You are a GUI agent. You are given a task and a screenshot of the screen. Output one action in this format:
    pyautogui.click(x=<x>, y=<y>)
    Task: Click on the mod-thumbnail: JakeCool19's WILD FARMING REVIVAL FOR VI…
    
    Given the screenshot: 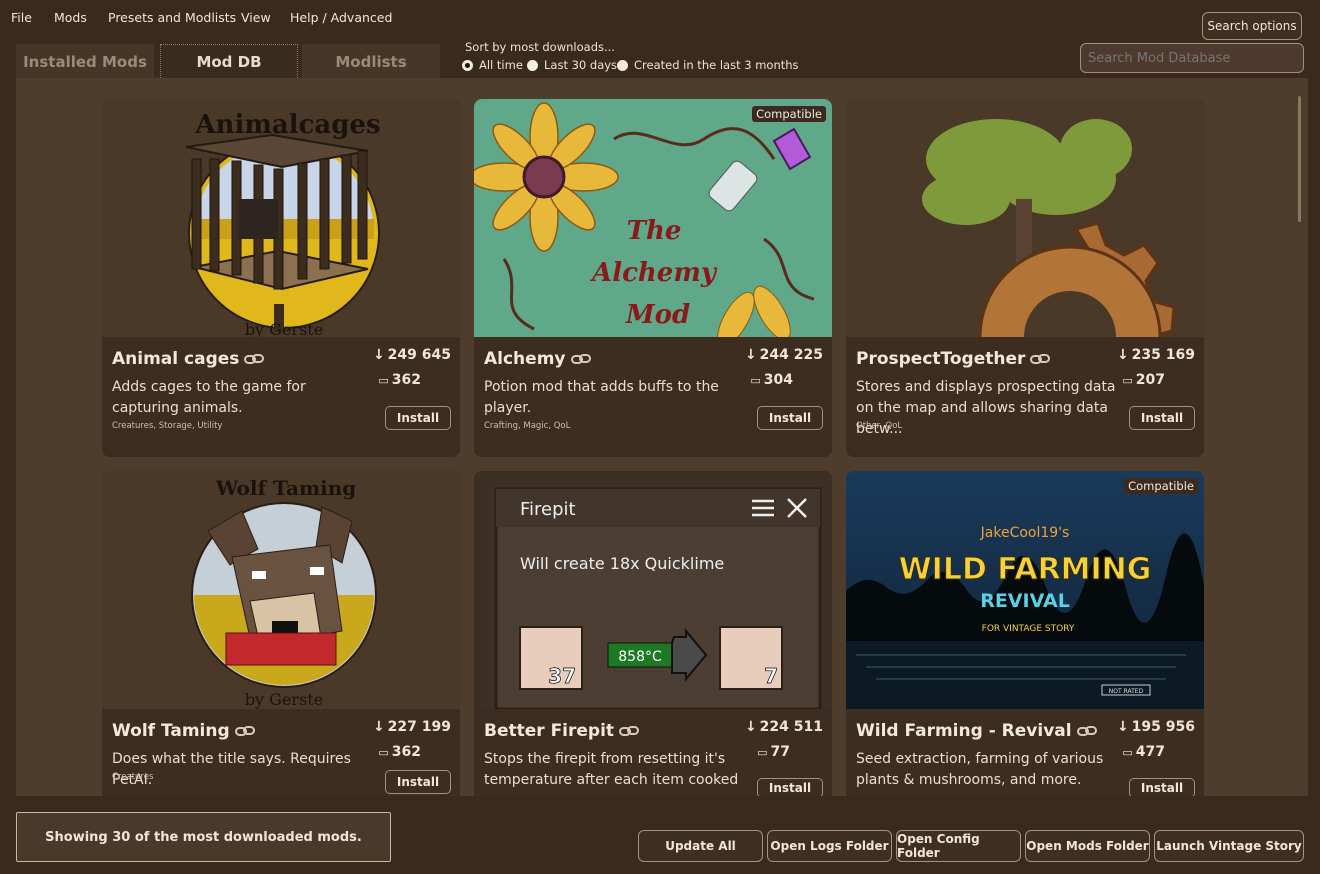 What is the action you would take?
    pyautogui.click(x=1025, y=590)
    